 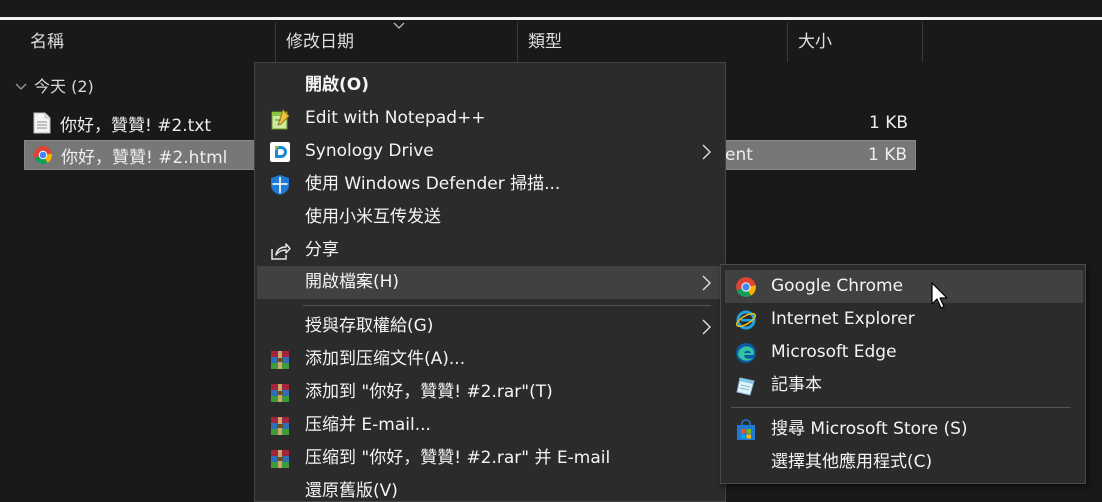 I want to click on menu-item-label: Synology Drive, so click(x=369, y=151).